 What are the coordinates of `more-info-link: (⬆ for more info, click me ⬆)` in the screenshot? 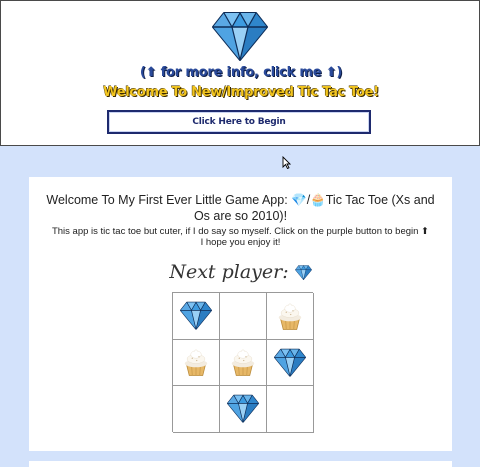 It's located at (240, 72).